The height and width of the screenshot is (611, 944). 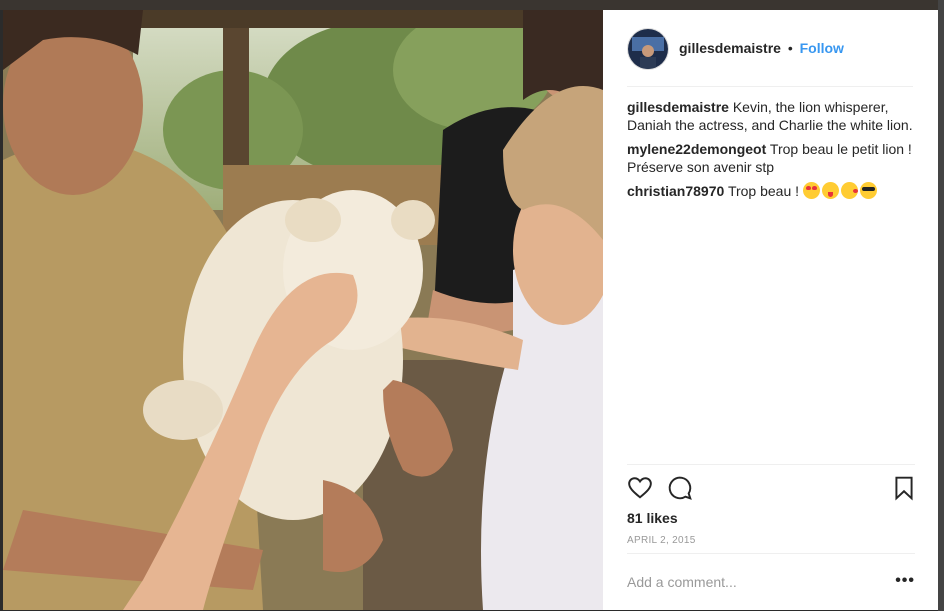 I want to click on caption-author-link: gillesdemaistre, so click(x=678, y=107).